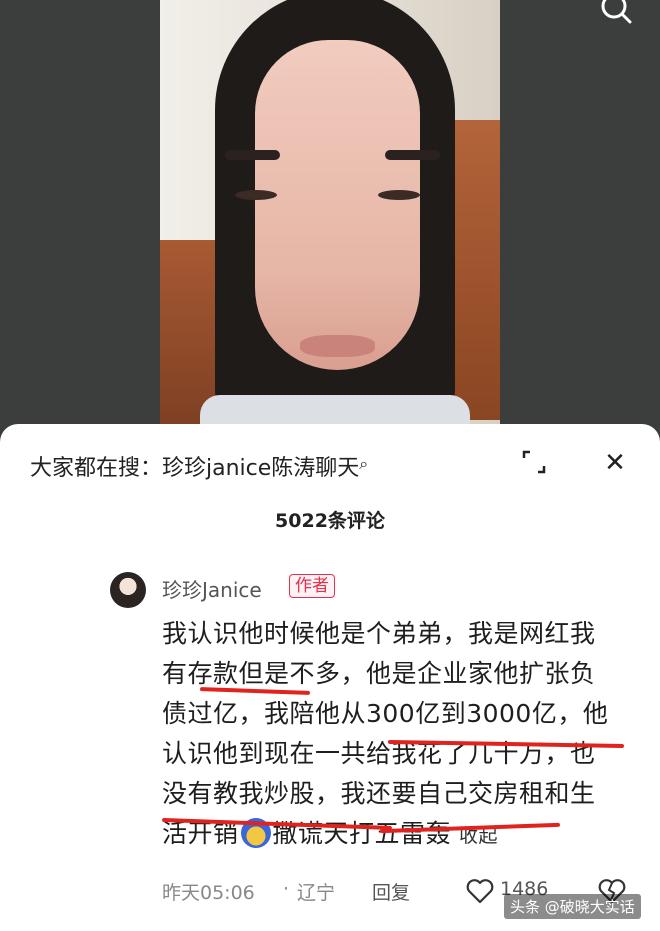 Image resolution: width=660 pixels, height=931 pixels. I want to click on author-badge: 作者, so click(312, 586).